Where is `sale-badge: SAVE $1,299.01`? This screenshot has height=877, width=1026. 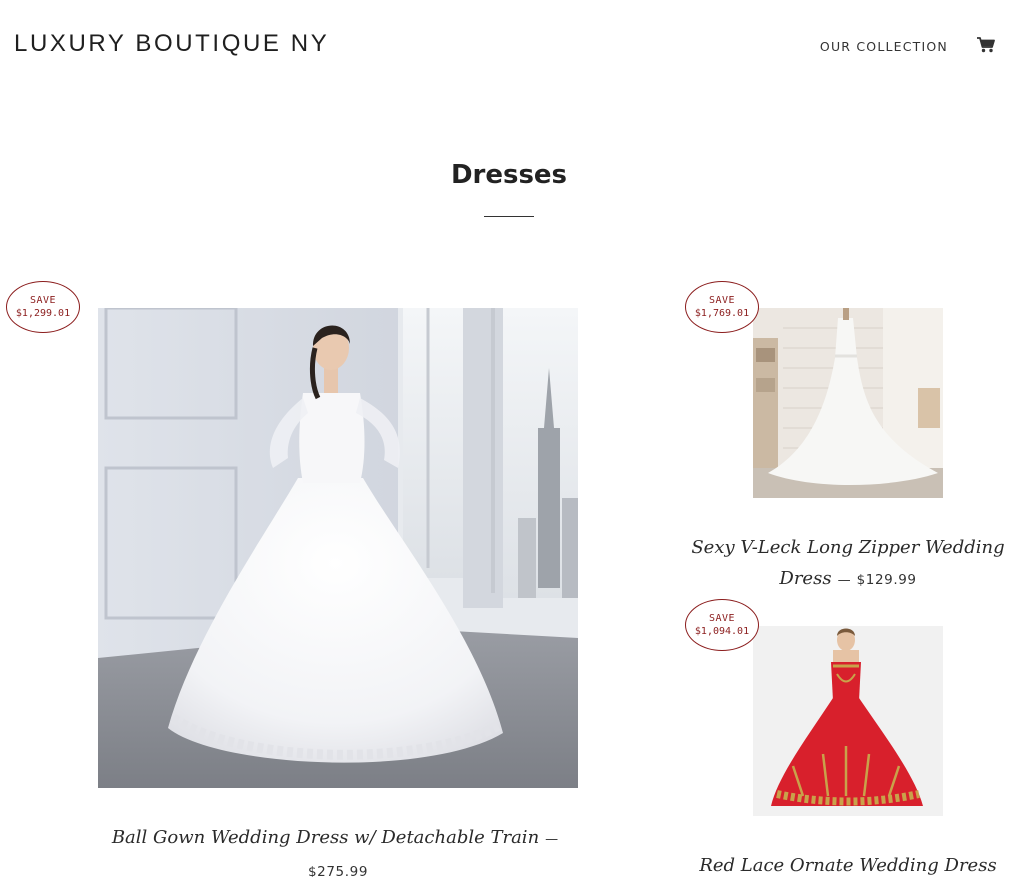 sale-badge: SAVE $1,299.01 is located at coordinates (43, 307).